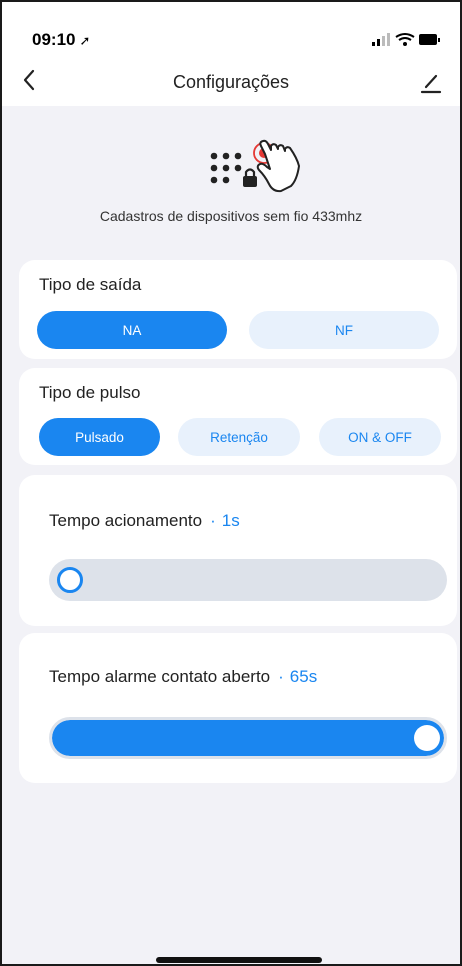 This screenshot has width=462, height=966. I want to click on pulse-retencao-button: Retenção, so click(239, 437).